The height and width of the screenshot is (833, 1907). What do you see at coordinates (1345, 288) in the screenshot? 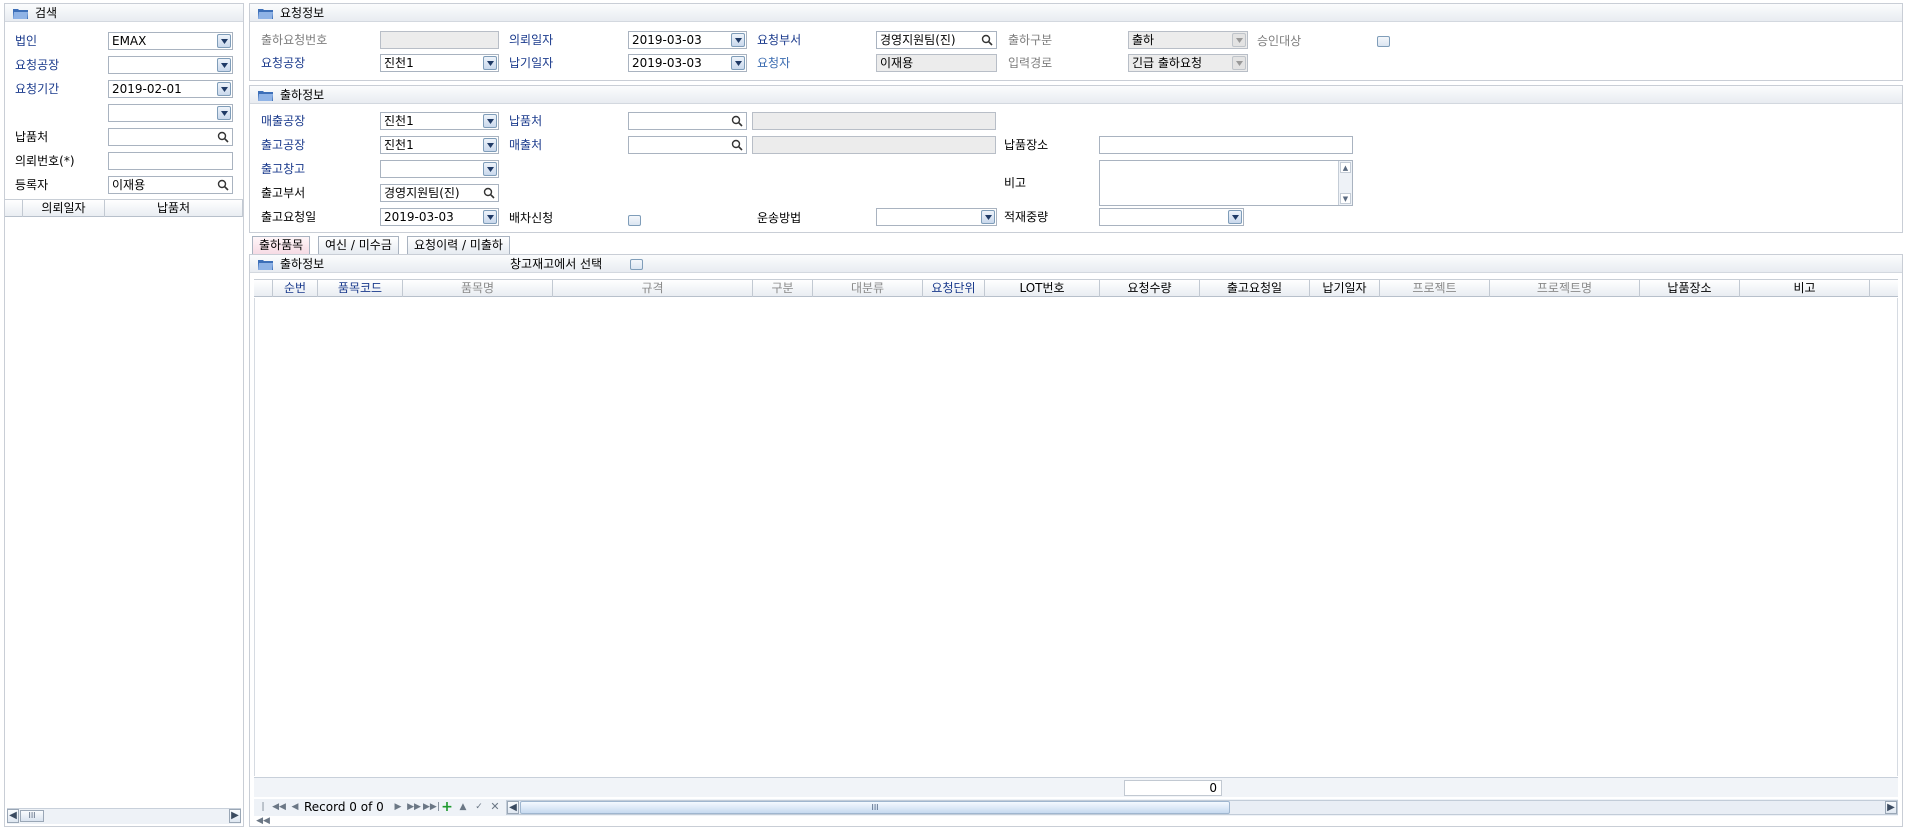
I see `grid-header-col-10: 납기일자` at bounding box center [1345, 288].